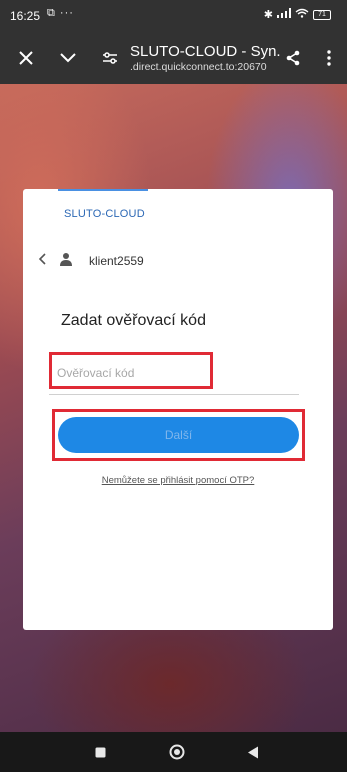  I want to click on verification-code-input, so click(128, 373).